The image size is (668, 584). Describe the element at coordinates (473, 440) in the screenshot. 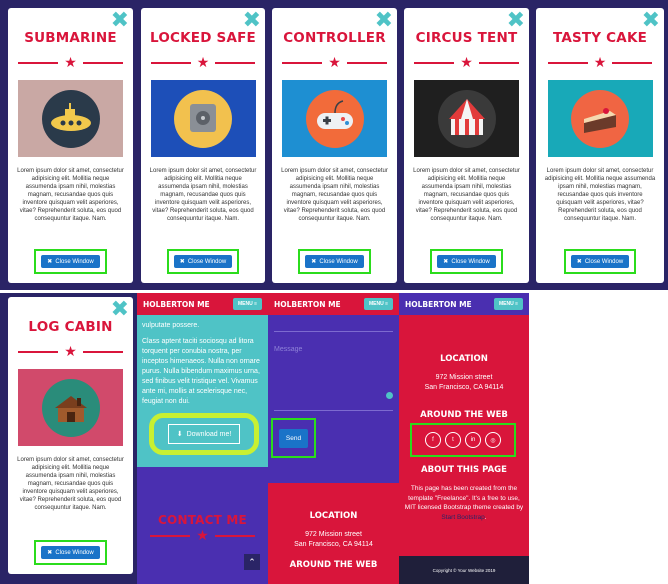

I see `linkedin-icon: in` at that location.